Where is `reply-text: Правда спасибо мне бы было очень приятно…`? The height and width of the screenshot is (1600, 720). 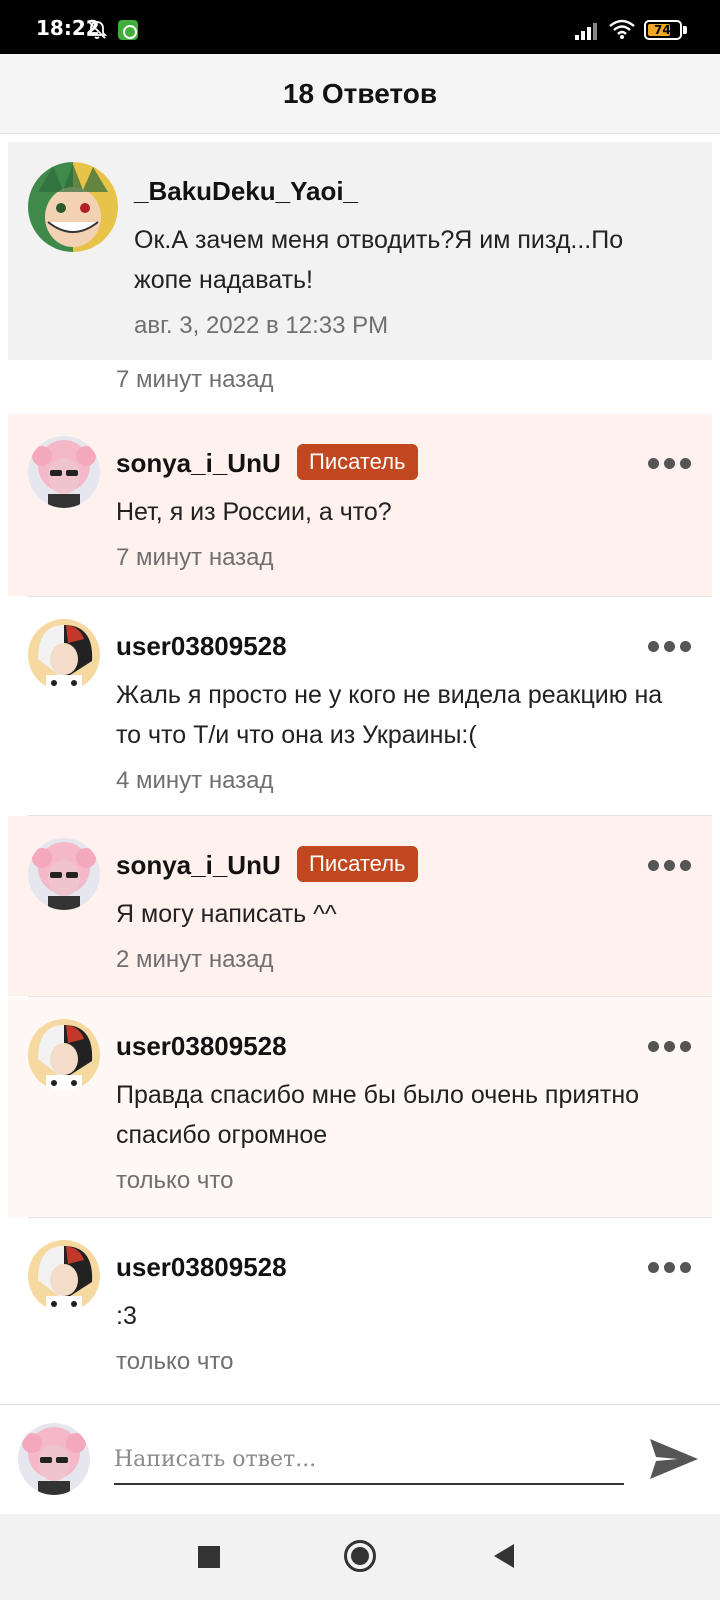
reply-text: Правда спасибо мне бы было очень приятно… is located at coordinates (378, 1115).